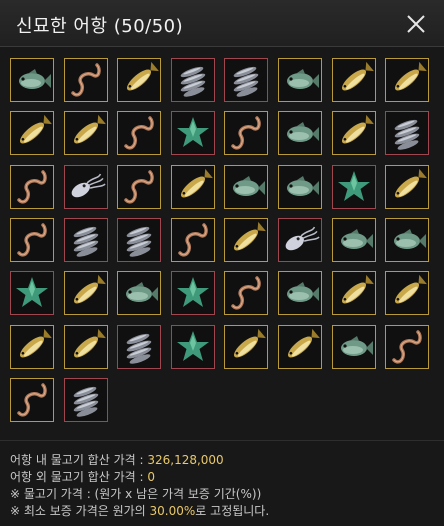 This screenshot has width=444, height=526. What do you see at coordinates (416, 24) in the screenshot?
I see `close-button` at bounding box center [416, 24].